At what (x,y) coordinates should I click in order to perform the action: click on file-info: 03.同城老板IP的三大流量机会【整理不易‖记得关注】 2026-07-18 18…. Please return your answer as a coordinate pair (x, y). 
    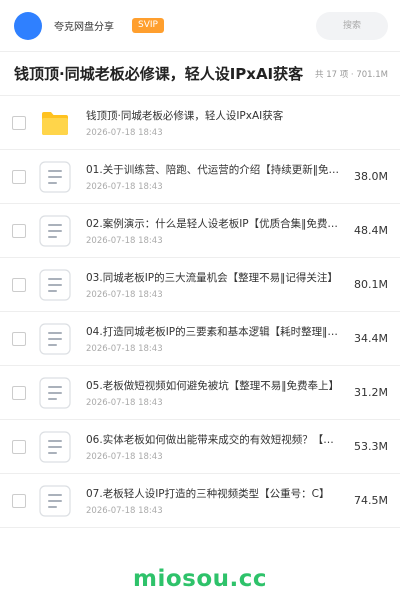
    Looking at the image, I should click on (215, 285).